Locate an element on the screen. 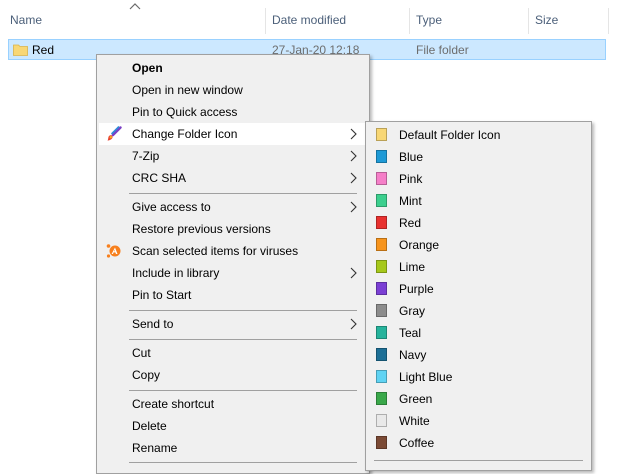  menu-item-open: Open is located at coordinates (233, 68).